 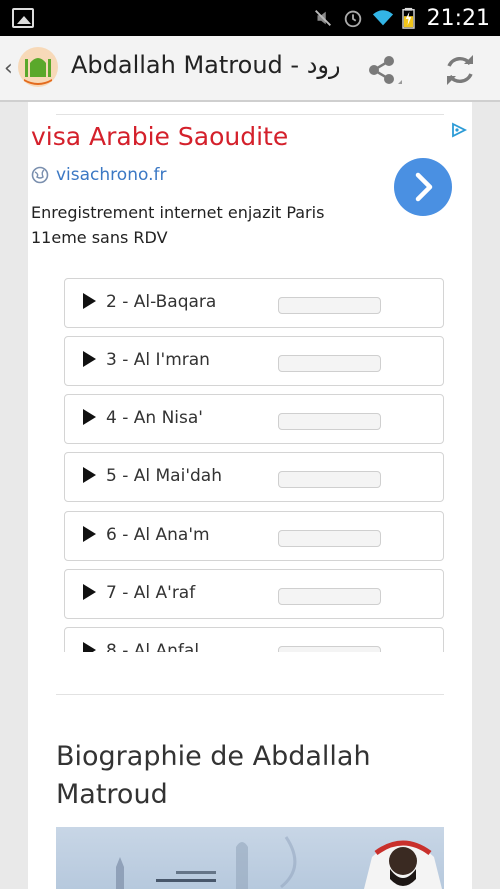 What do you see at coordinates (322, 18) in the screenshot?
I see `mute-icon` at bounding box center [322, 18].